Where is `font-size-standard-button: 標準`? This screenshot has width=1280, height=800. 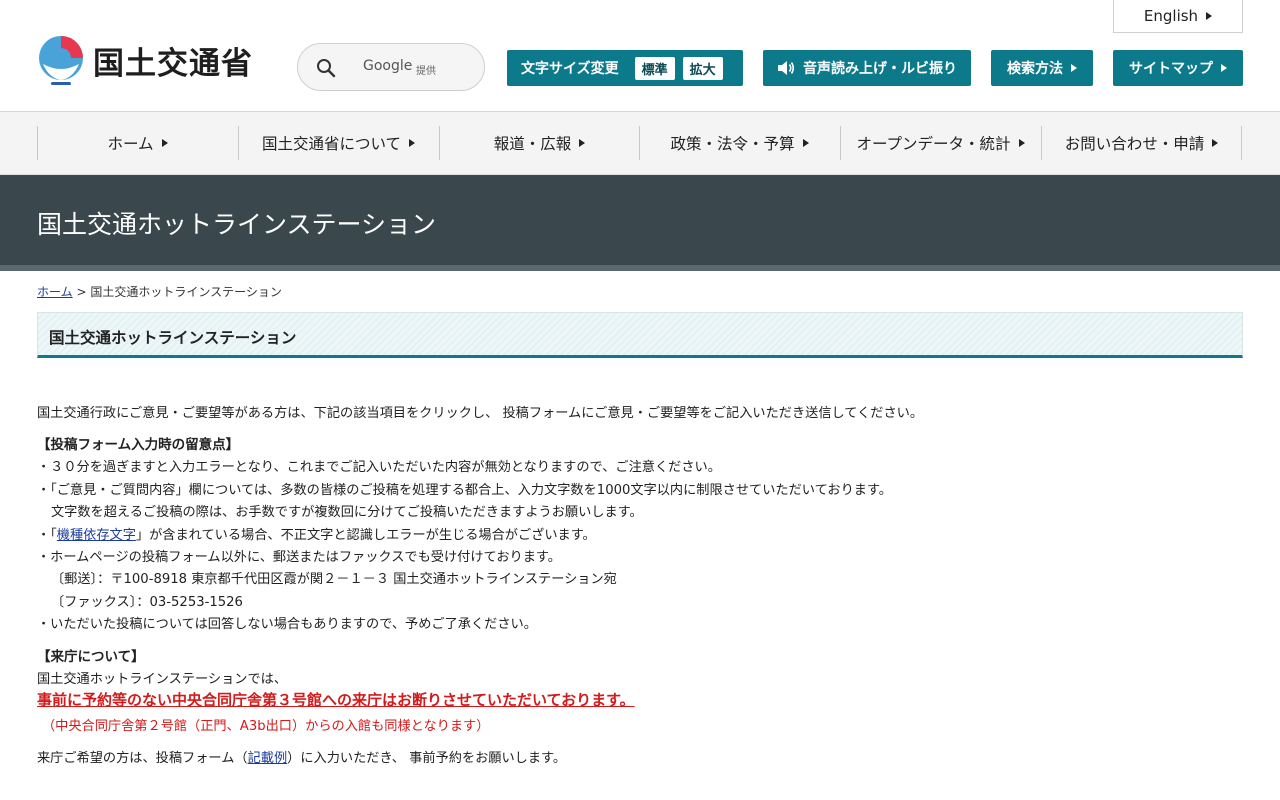 font-size-standard-button: 標準 is located at coordinates (654, 68).